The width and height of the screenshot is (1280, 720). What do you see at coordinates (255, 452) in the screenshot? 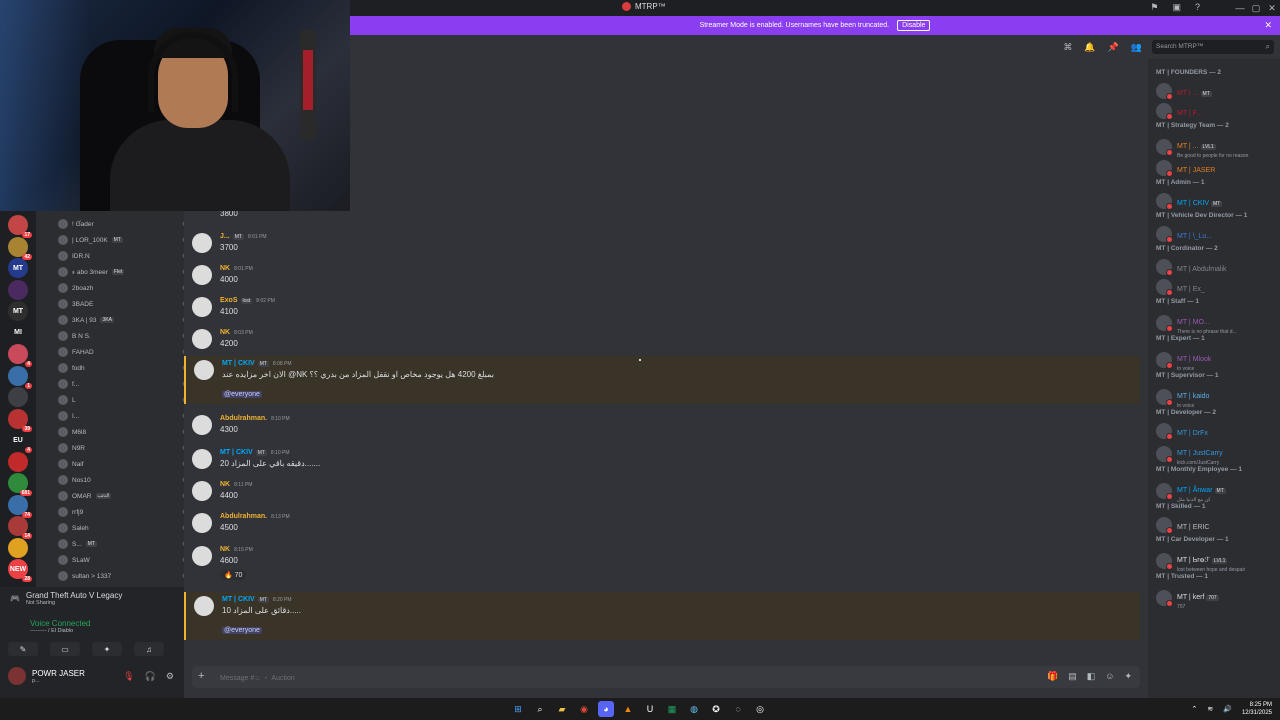
I see `message-author: MT | CKIV MT 8:10 PM` at bounding box center [255, 452].